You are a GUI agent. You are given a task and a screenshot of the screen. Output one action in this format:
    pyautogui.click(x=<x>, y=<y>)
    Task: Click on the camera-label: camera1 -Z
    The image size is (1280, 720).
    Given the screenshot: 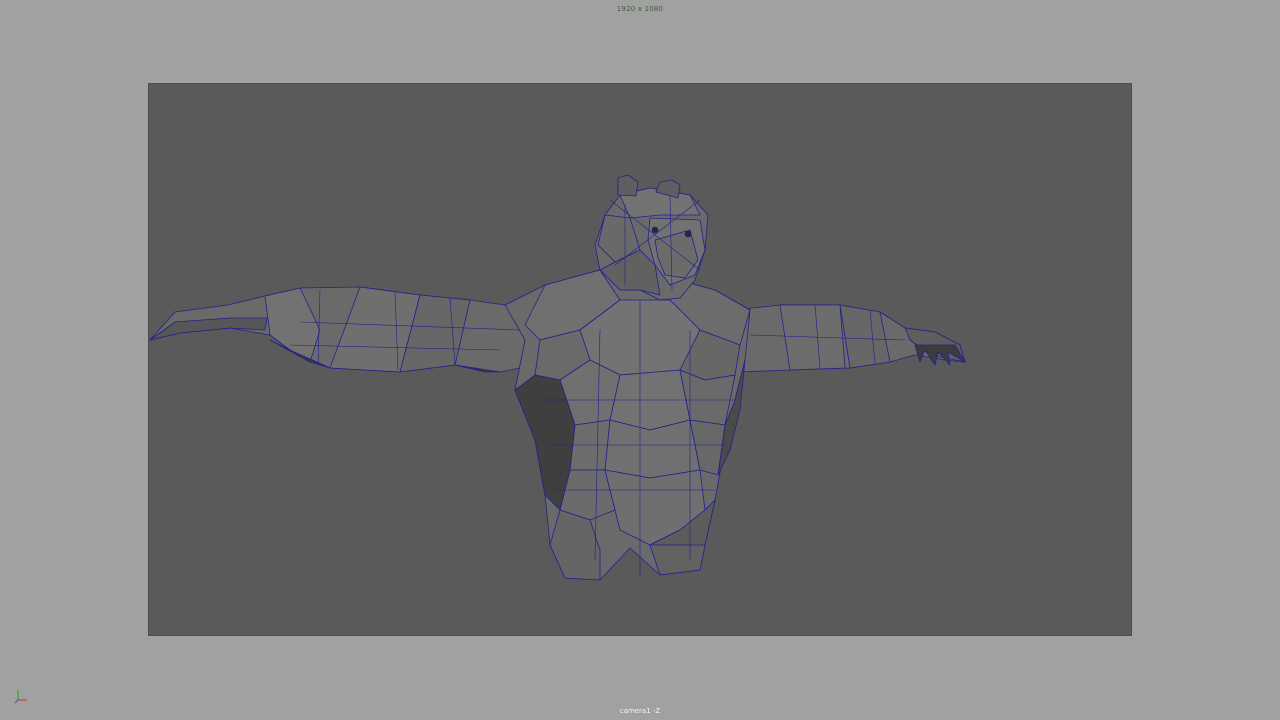 What is the action you would take?
    pyautogui.click(x=640, y=711)
    